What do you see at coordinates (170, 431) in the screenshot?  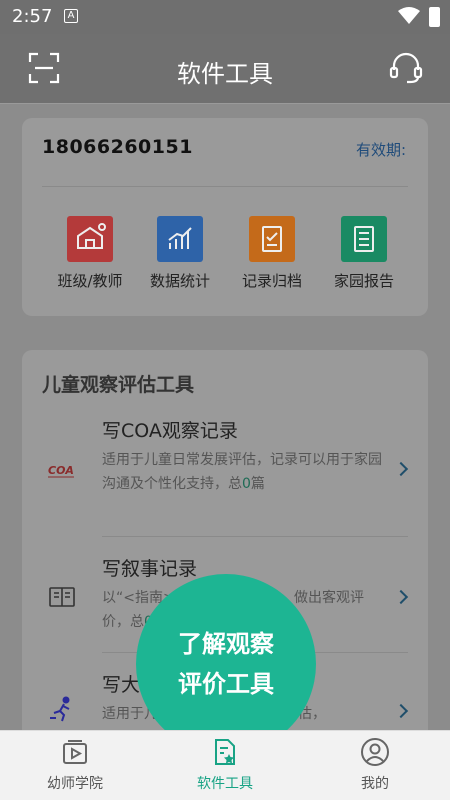 I see `item-title: 写COA观察记录` at bounding box center [170, 431].